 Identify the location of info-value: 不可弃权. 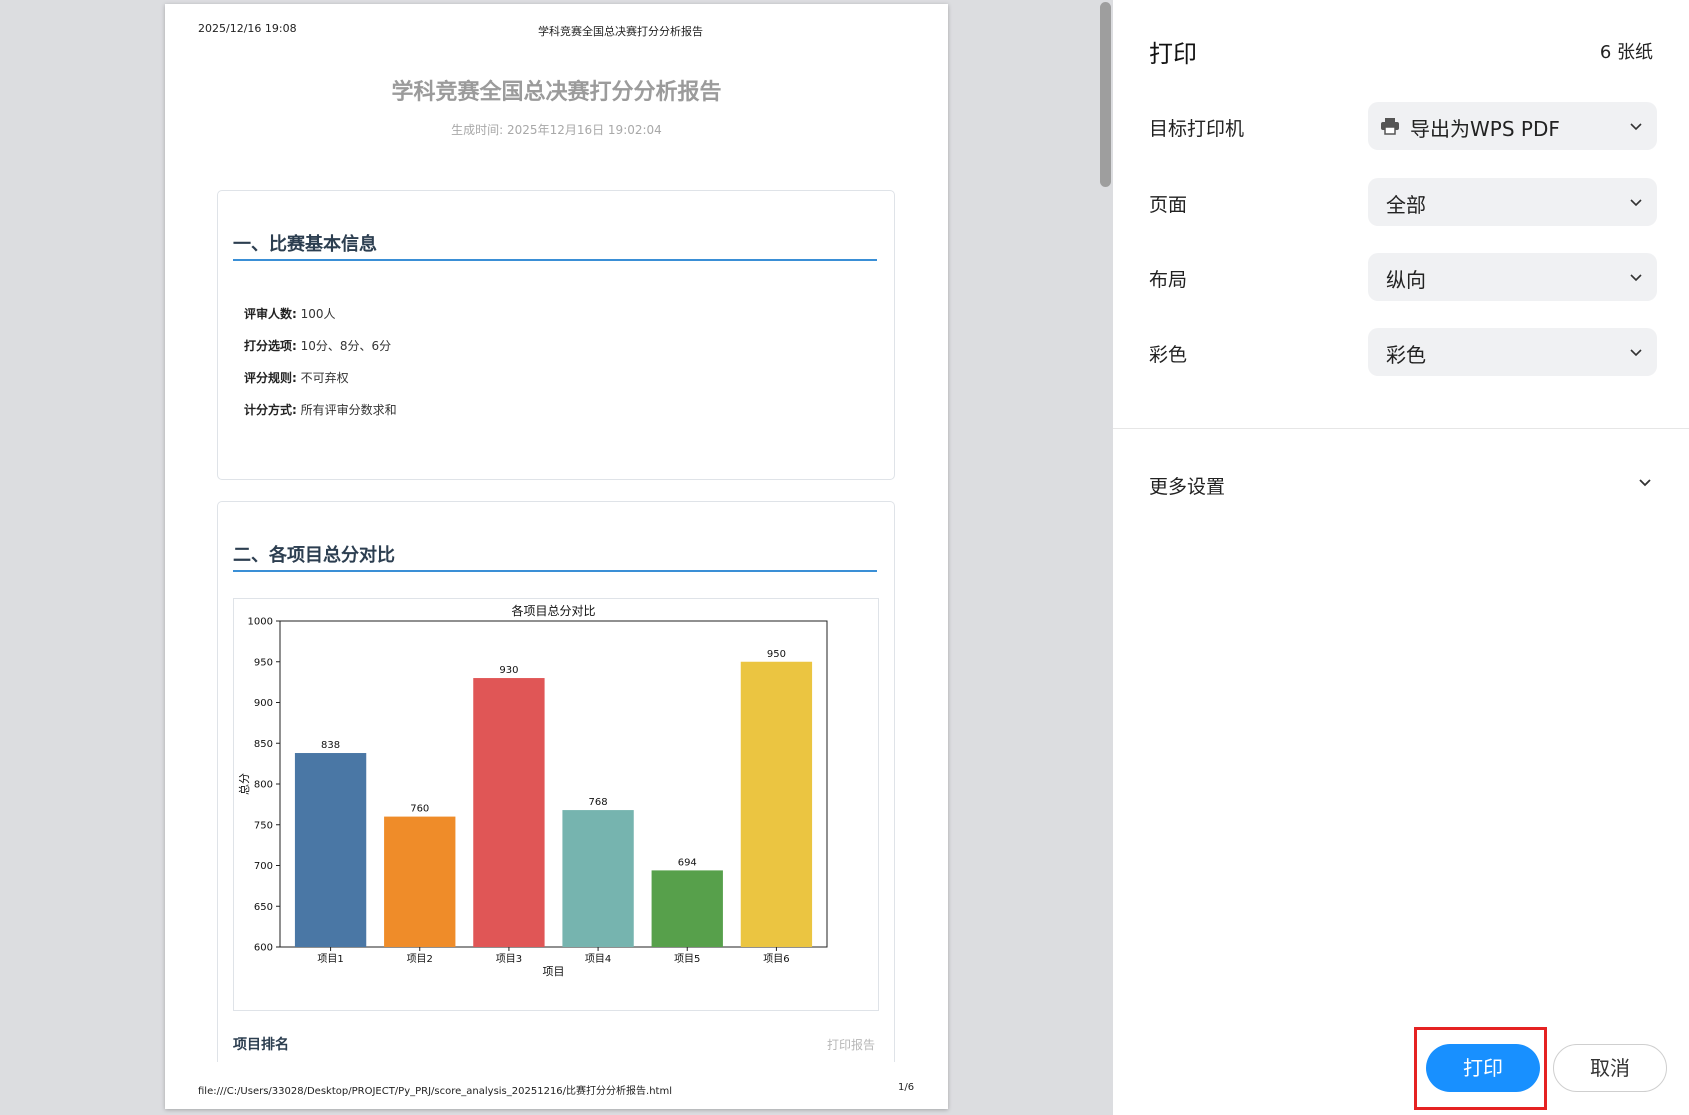
(322, 378).